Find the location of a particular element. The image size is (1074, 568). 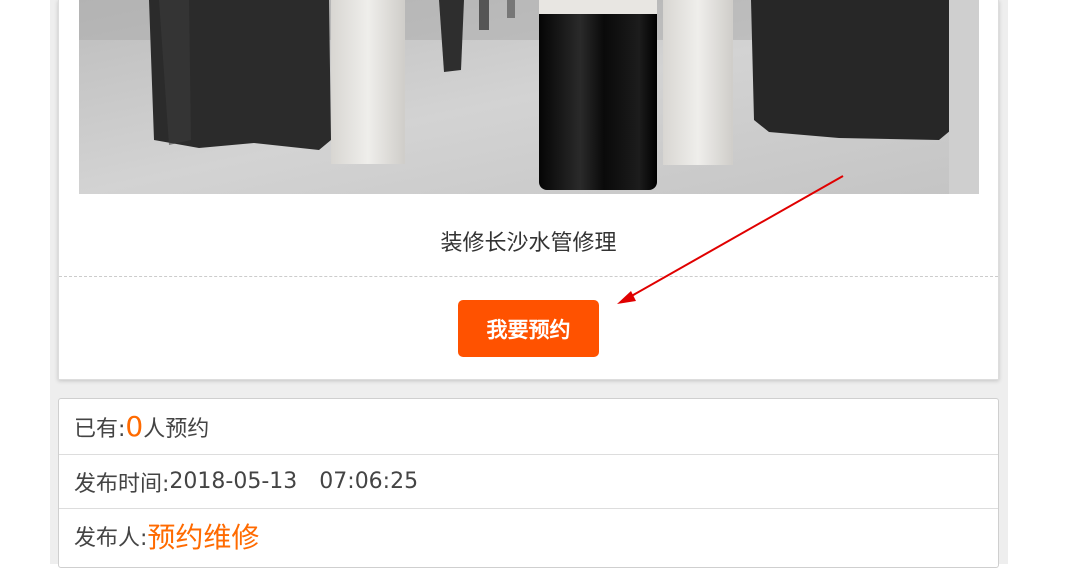

publisher-row: 发布人: 预约维修 is located at coordinates (528, 536).